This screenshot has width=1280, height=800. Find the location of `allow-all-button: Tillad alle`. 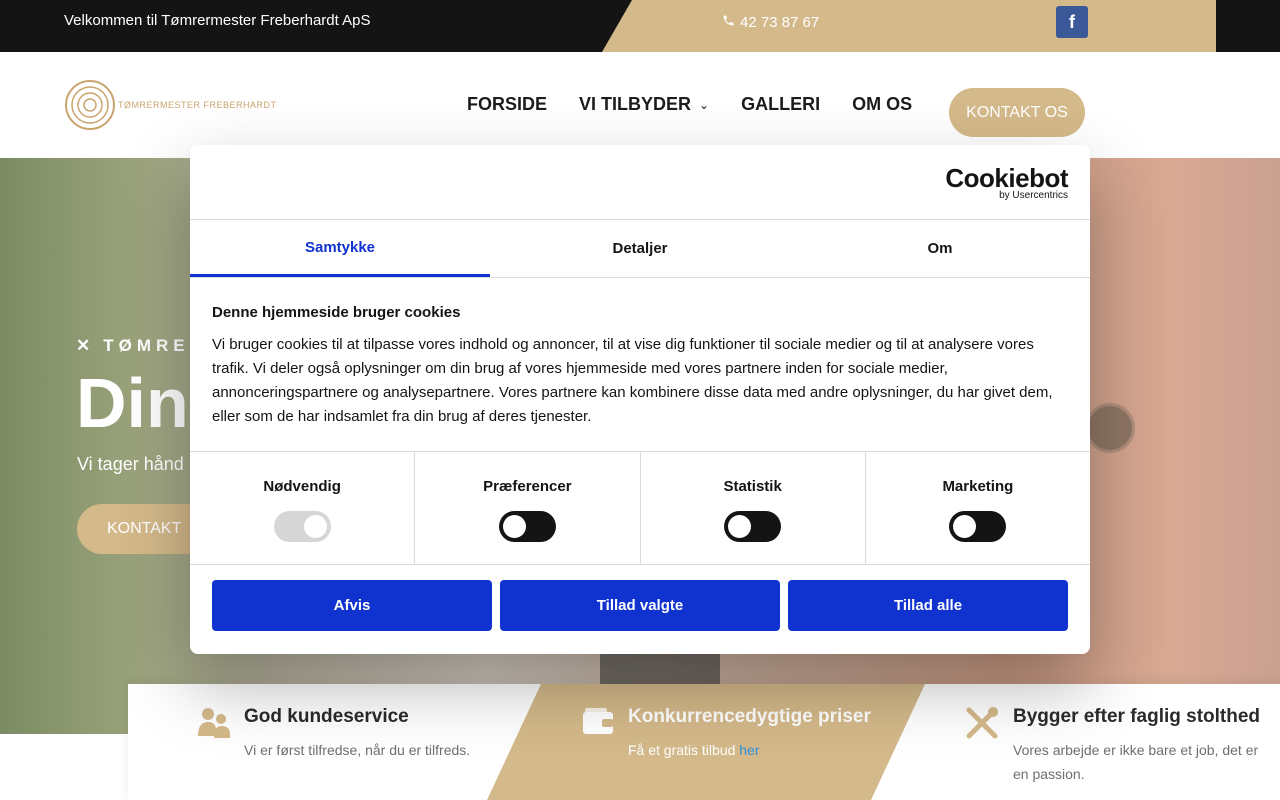

allow-all-button: Tillad alle is located at coordinates (928, 605).